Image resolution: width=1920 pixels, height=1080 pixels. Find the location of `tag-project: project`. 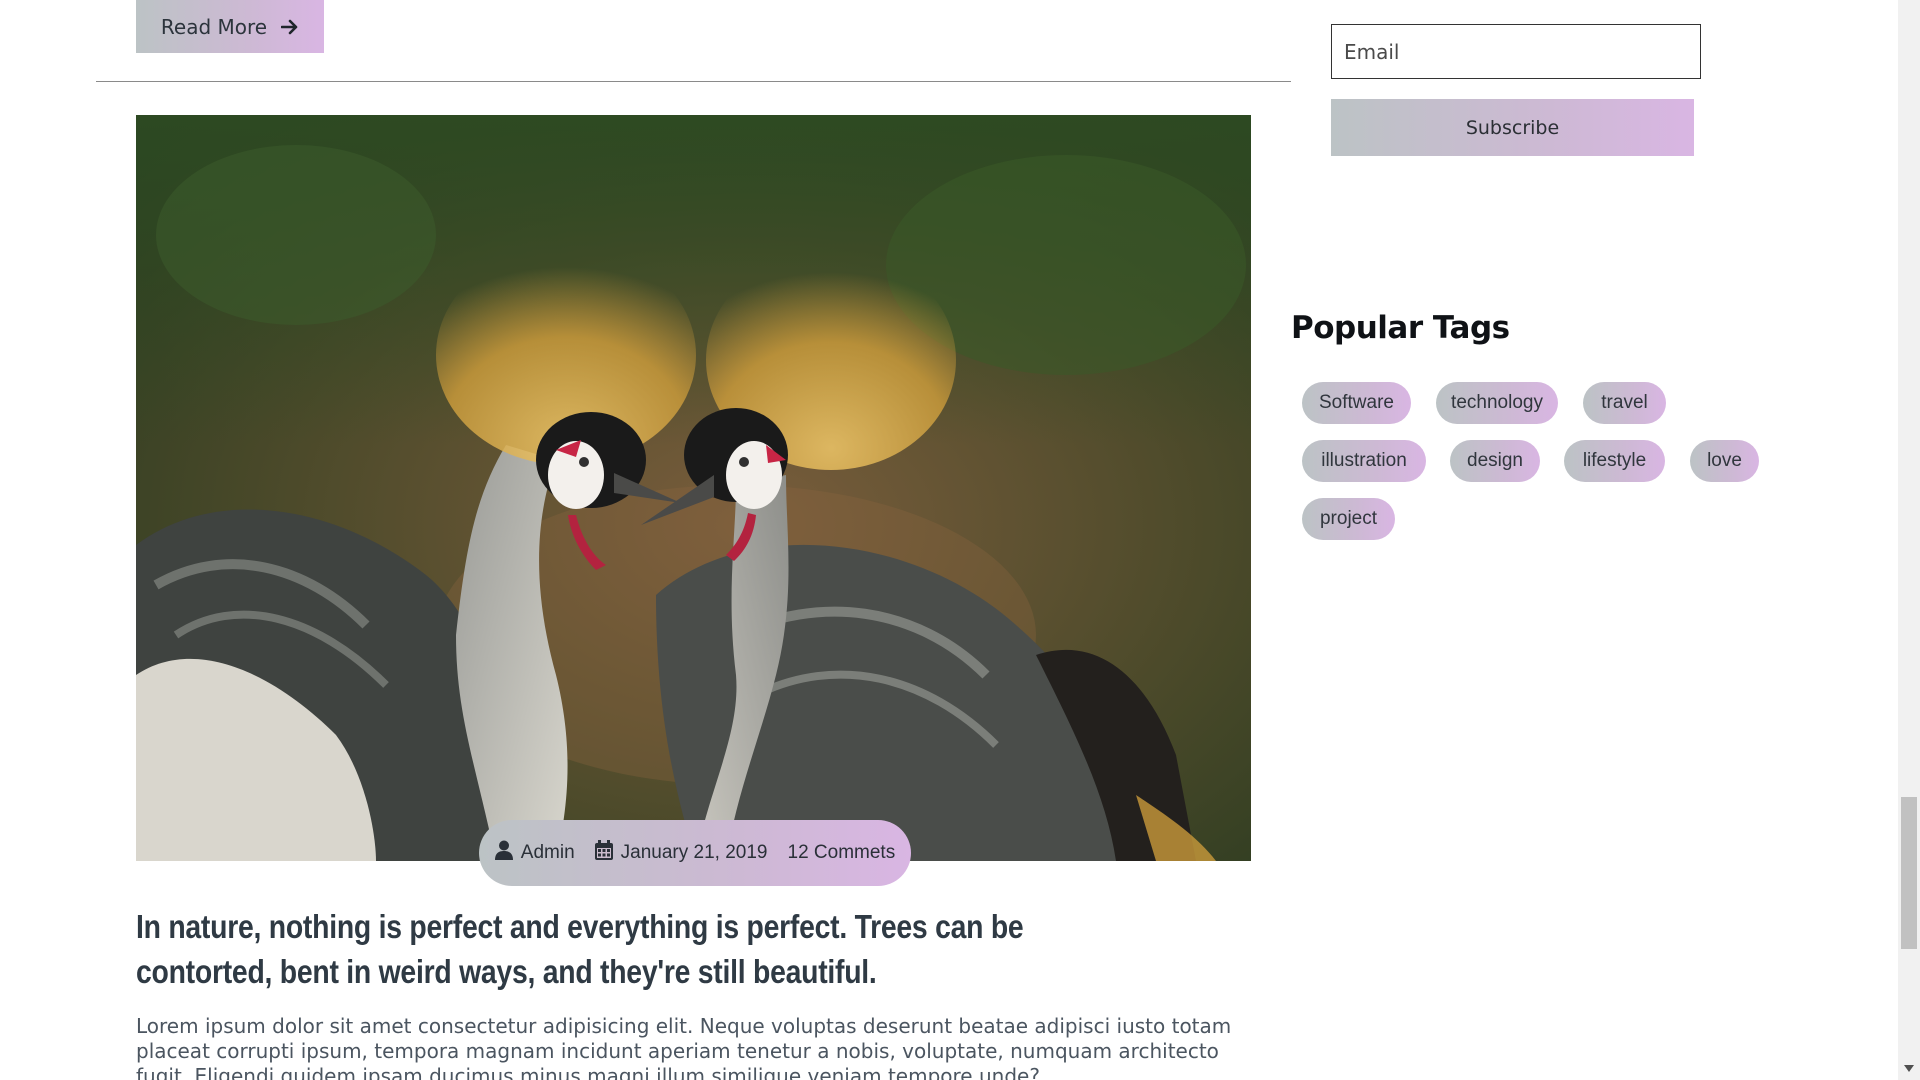

tag-project: project is located at coordinates (1348, 519).